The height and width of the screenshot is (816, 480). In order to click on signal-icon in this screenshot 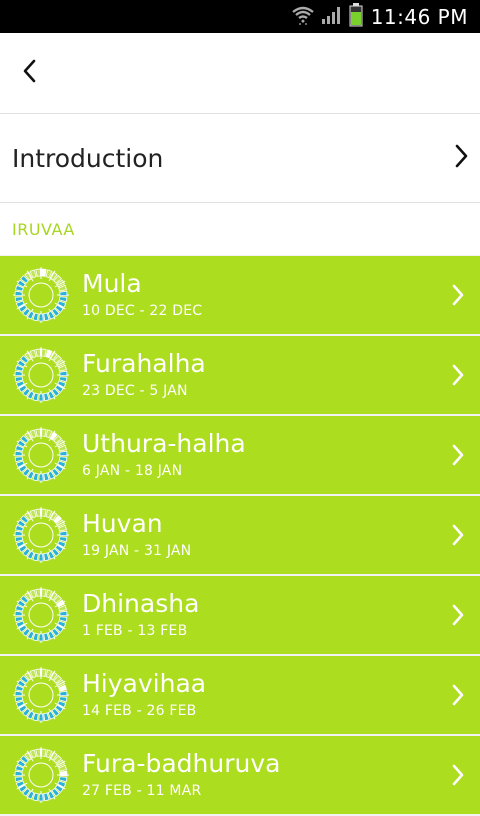, I will do `click(332, 17)`.